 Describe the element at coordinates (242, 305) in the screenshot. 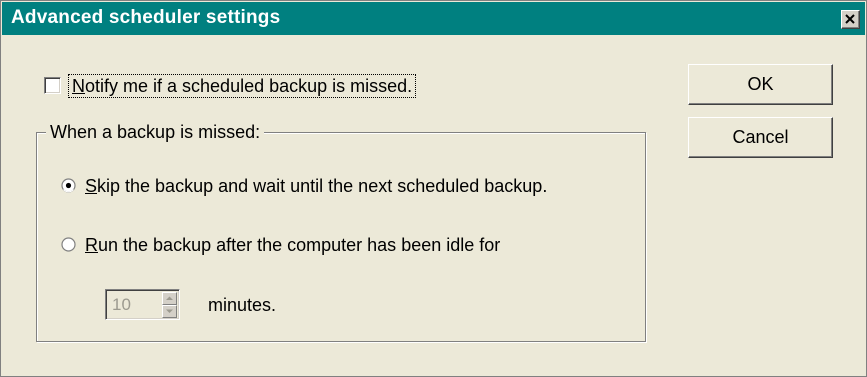

I see `minutes-unit-label: minutes.` at that location.